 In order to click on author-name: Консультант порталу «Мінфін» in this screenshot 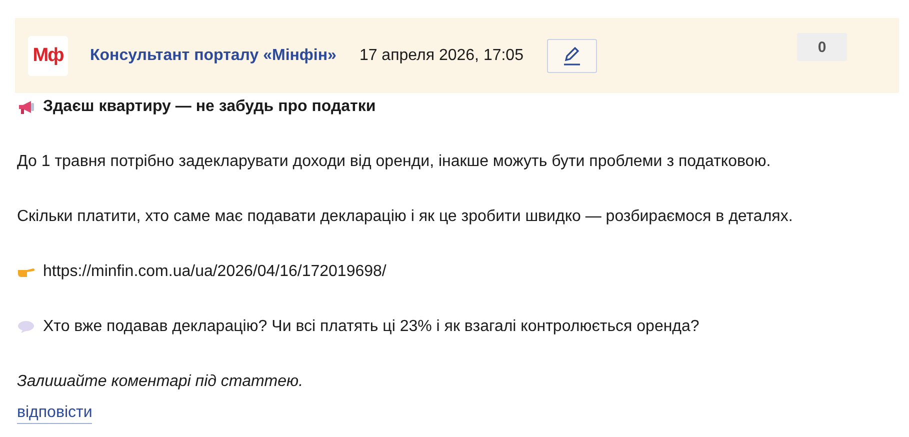, I will do `click(213, 55)`.